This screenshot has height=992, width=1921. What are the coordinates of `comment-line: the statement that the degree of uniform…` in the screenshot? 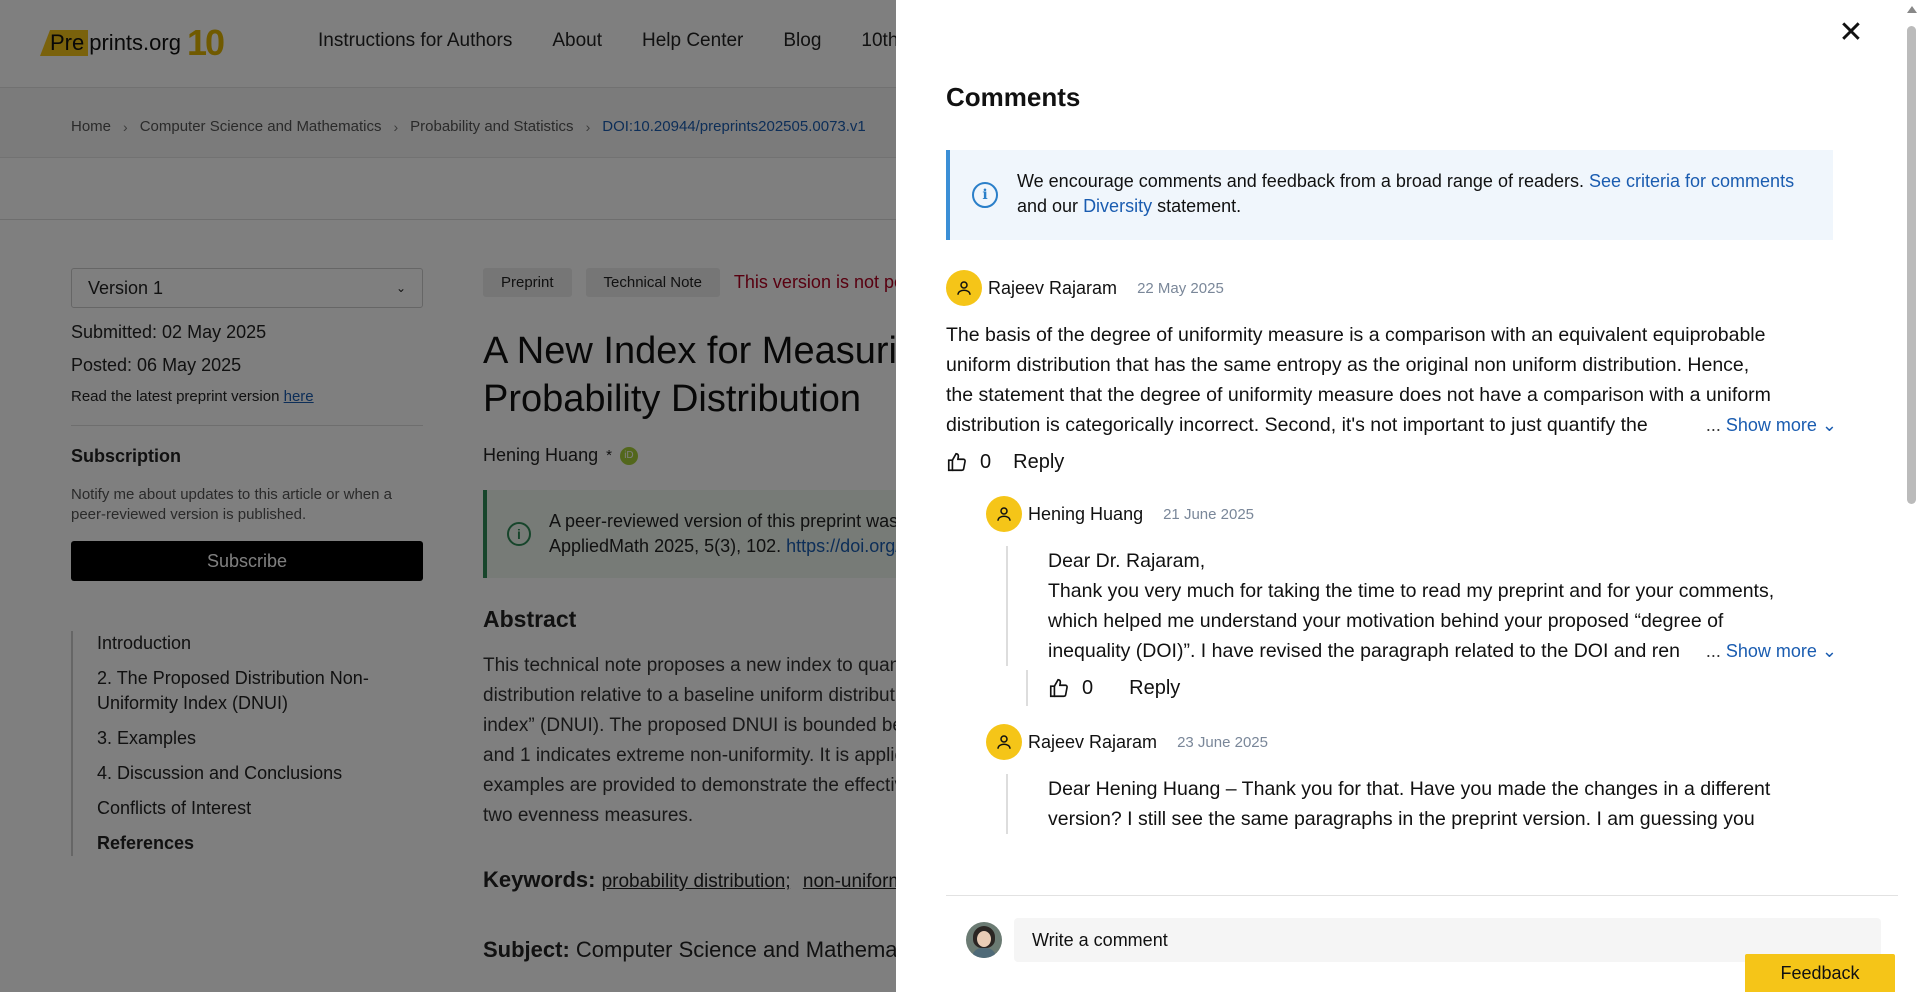 It's located at (1358, 395).